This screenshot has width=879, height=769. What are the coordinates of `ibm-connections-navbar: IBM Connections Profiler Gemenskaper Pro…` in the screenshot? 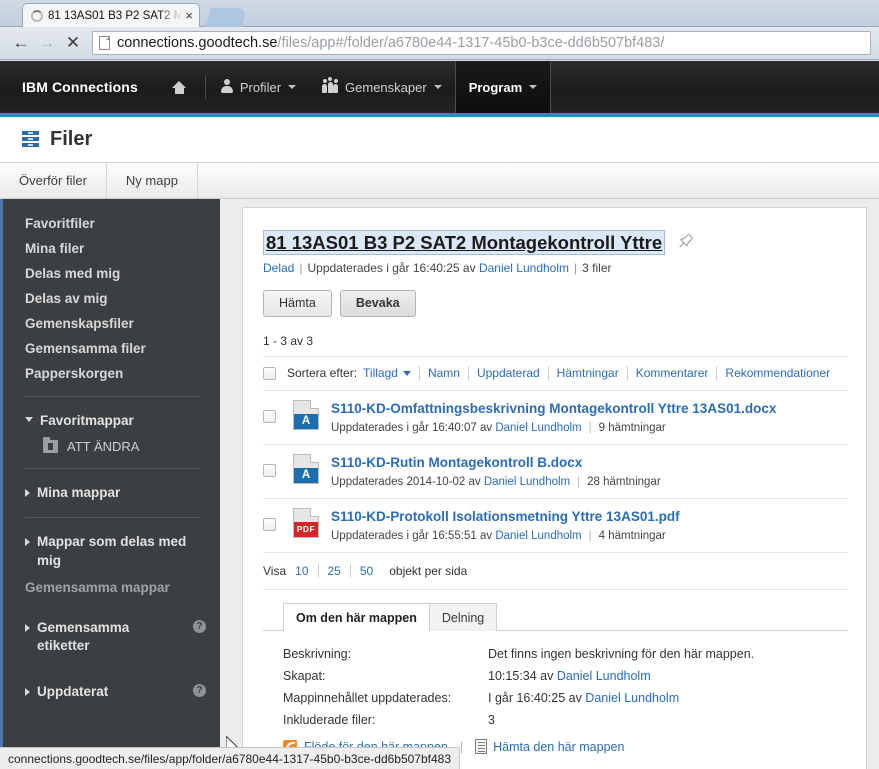 It's located at (439, 87).